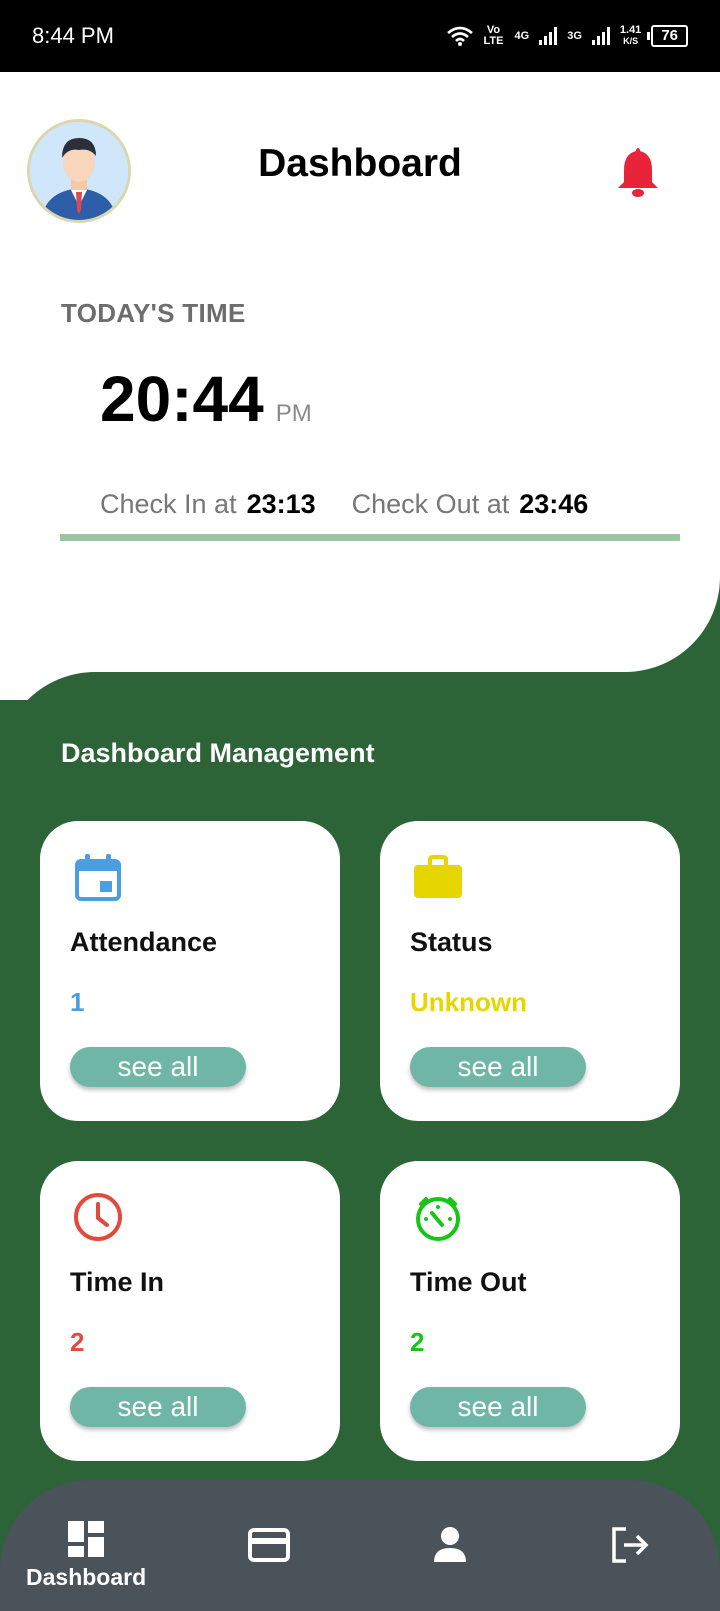 This screenshot has height=1611, width=720. What do you see at coordinates (451, 942) in the screenshot?
I see `card-title: Status` at bounding box center [451, 942].